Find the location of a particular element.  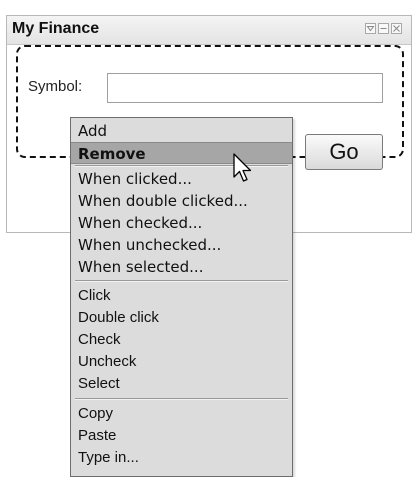

menu-item-click: Click is located at coordinates (181, 296).